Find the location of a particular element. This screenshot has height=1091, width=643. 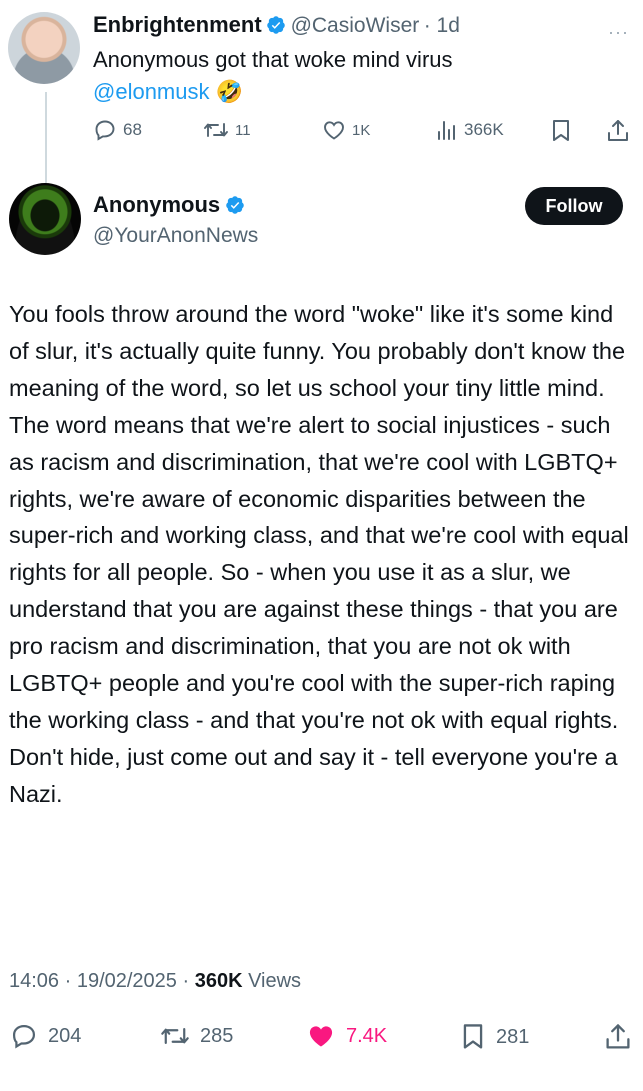

views-button: 366K is located at coordinates (470, 130).